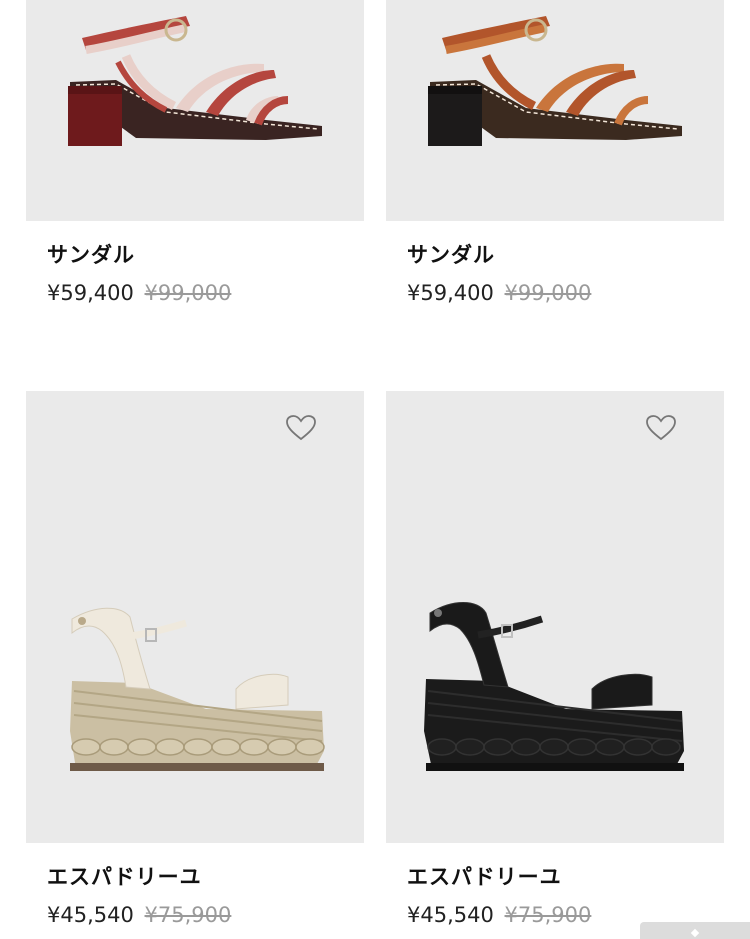  I want to click on back-to-top-tab, so click(695, 930).